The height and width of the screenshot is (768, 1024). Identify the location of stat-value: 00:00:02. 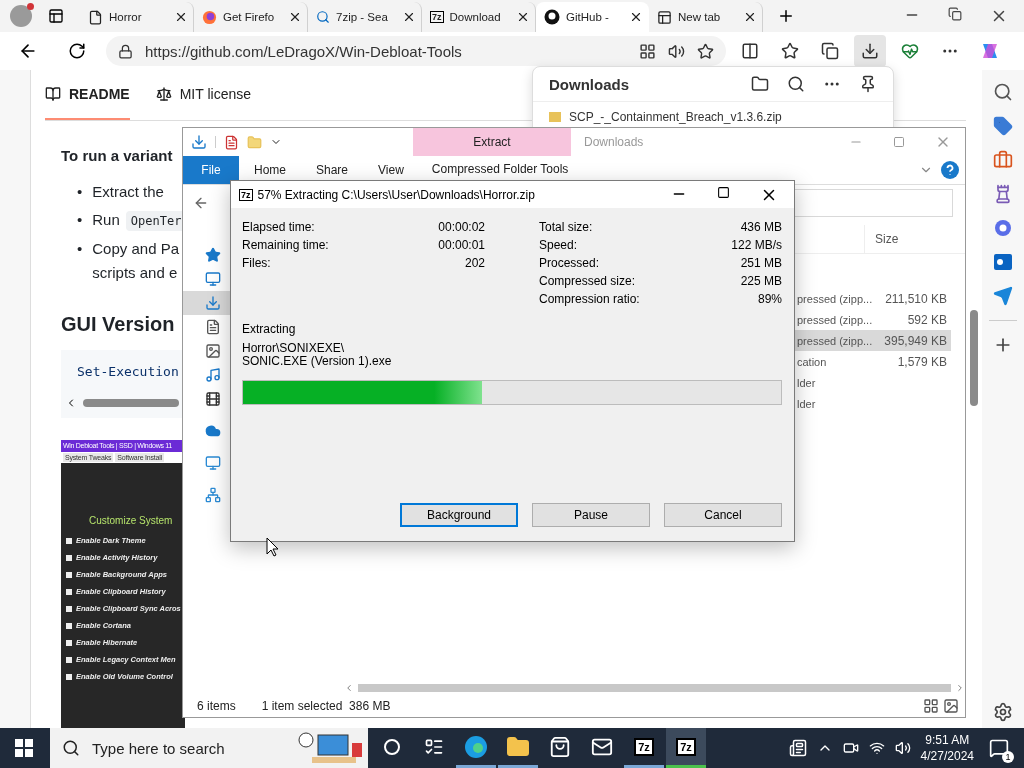
(461, 227).